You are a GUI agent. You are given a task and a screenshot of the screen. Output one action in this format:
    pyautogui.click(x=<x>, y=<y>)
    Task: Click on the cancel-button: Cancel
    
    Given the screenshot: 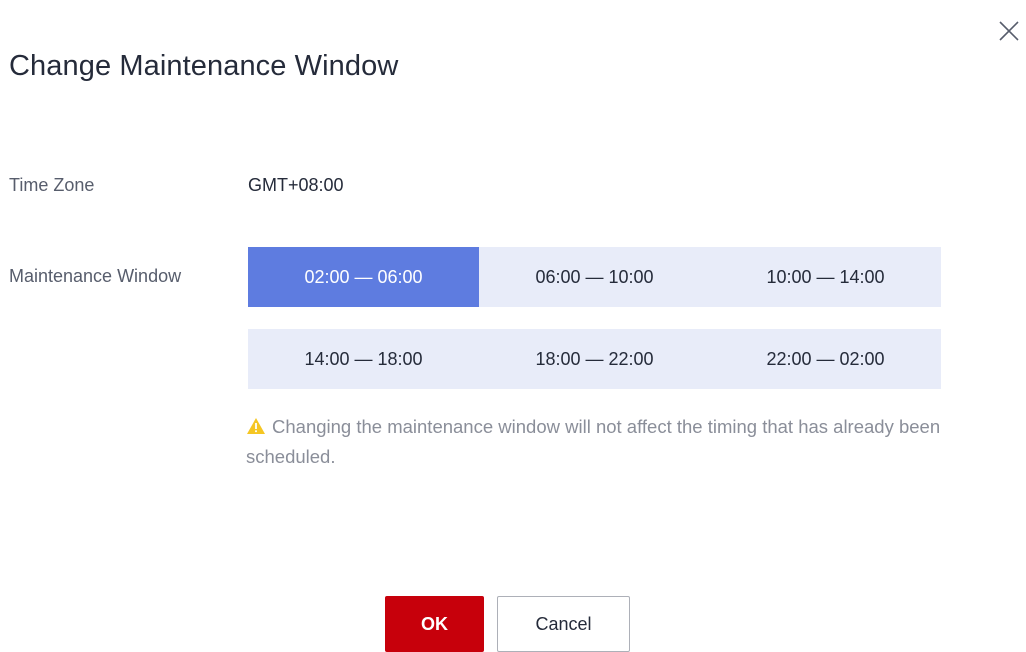 What is the action you would take?
    pyautogui.click(x=563, y=624)
    